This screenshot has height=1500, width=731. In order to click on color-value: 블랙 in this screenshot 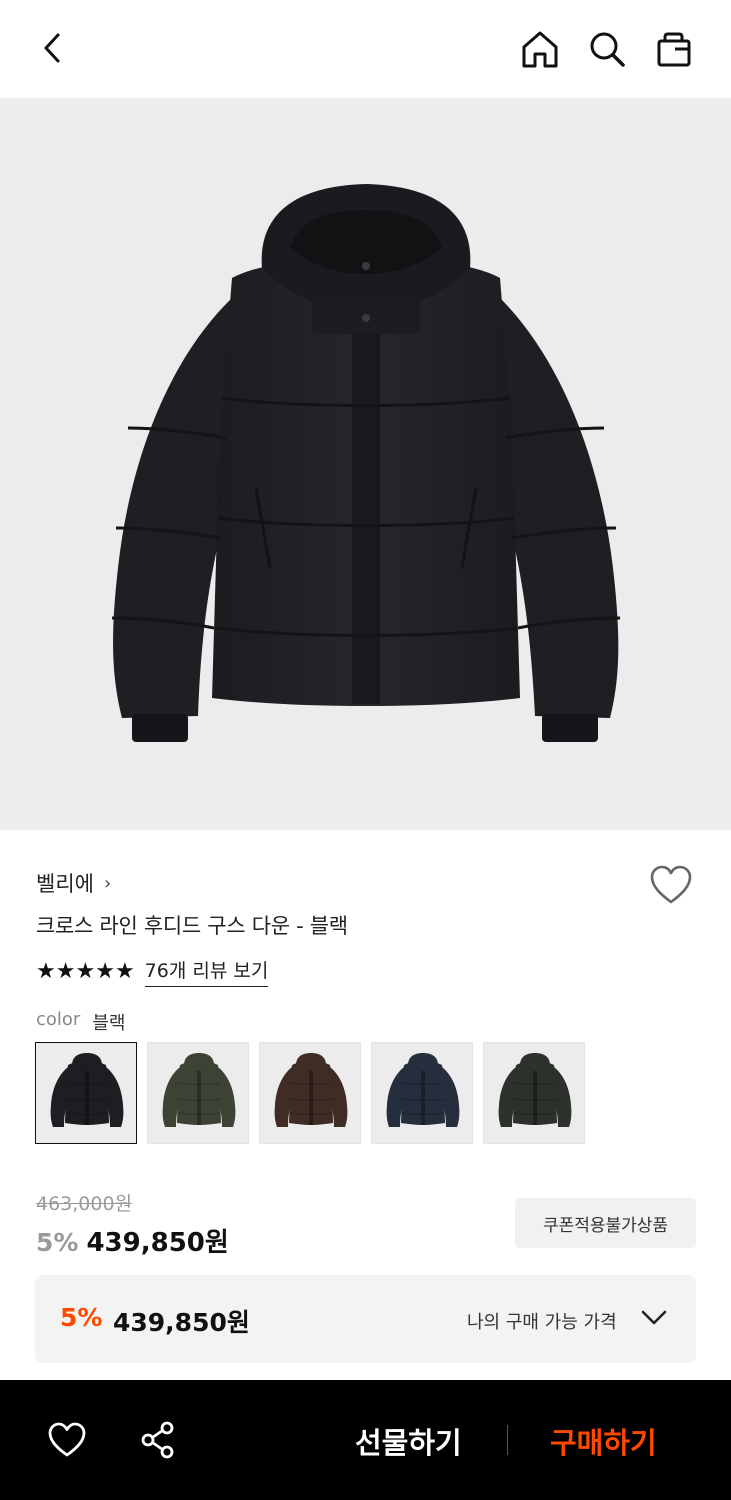, I will do `click(109, 1023)`.